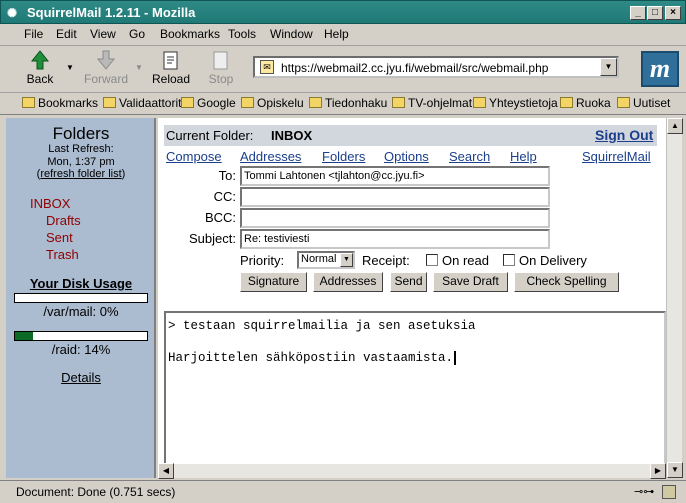  What do you see at coordinates (81, 349) in the screenshot?
I see `quota-label-raid: /raid: 14%` at bounding box center [81, 349].